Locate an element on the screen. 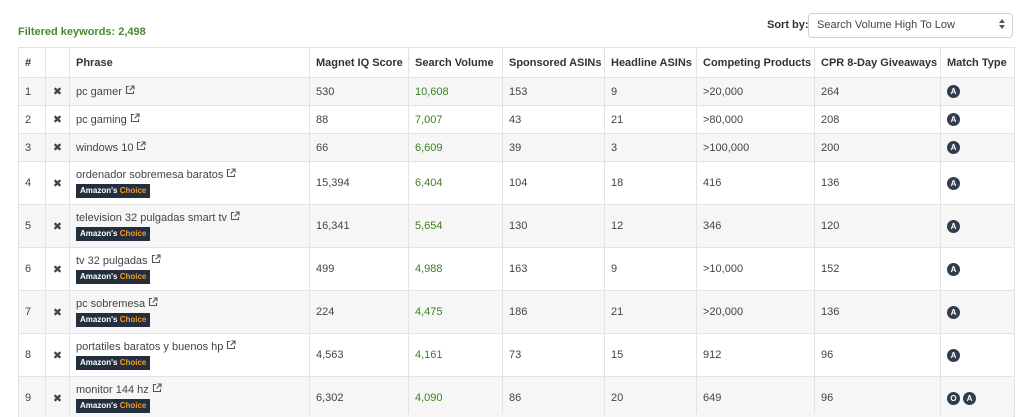  phrase-cell: pc gamer is located at coordinates (189, 91).